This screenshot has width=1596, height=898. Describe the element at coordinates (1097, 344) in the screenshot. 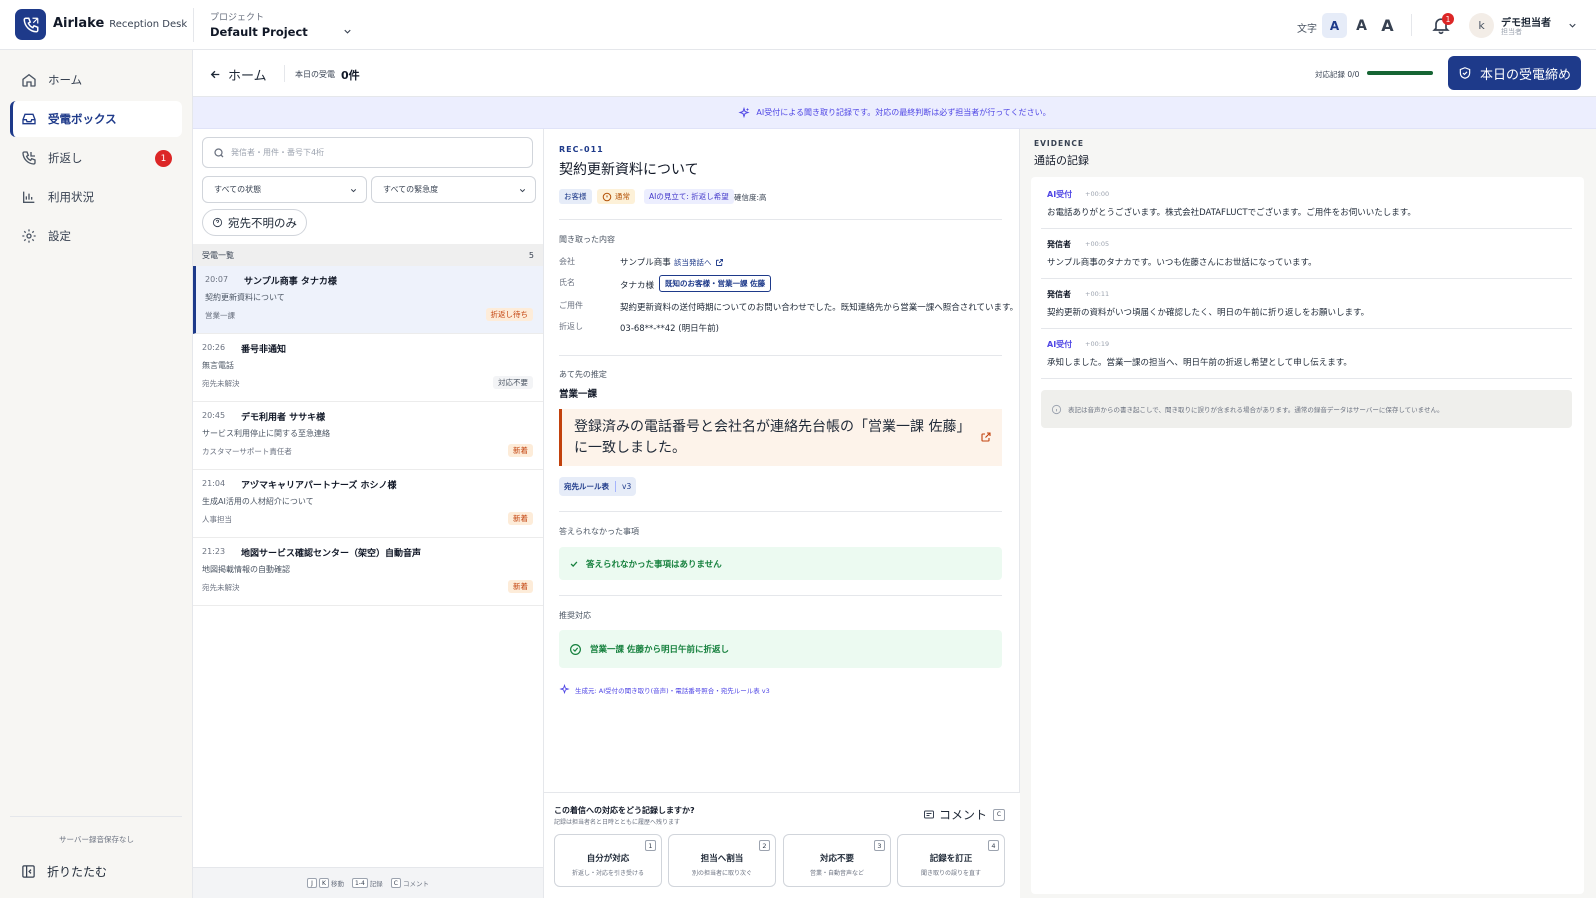

I see `timestamp: +00:19` at that location.